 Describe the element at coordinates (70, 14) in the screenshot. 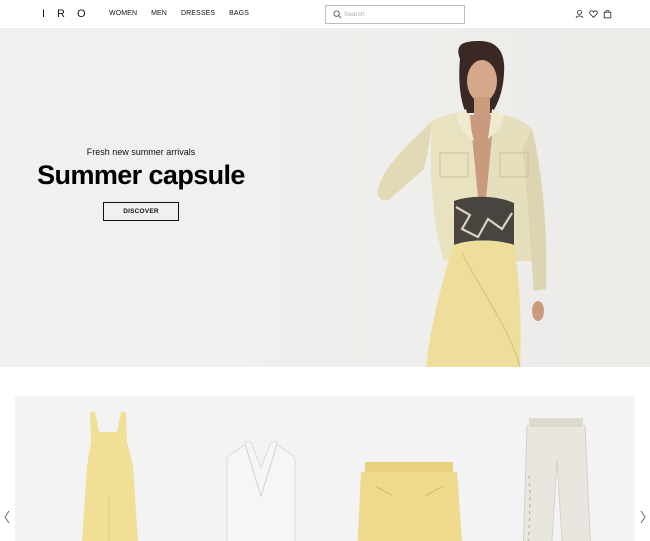

I see `brand-logo: IRO` at that location.